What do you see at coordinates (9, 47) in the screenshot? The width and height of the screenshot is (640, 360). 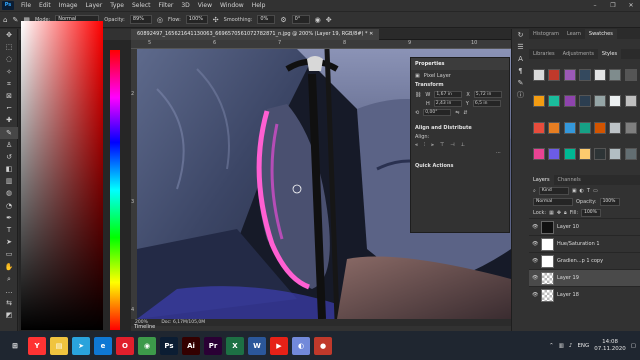 I see `marquee-tool-icon: ⬚` at bounding box center [9, 47].